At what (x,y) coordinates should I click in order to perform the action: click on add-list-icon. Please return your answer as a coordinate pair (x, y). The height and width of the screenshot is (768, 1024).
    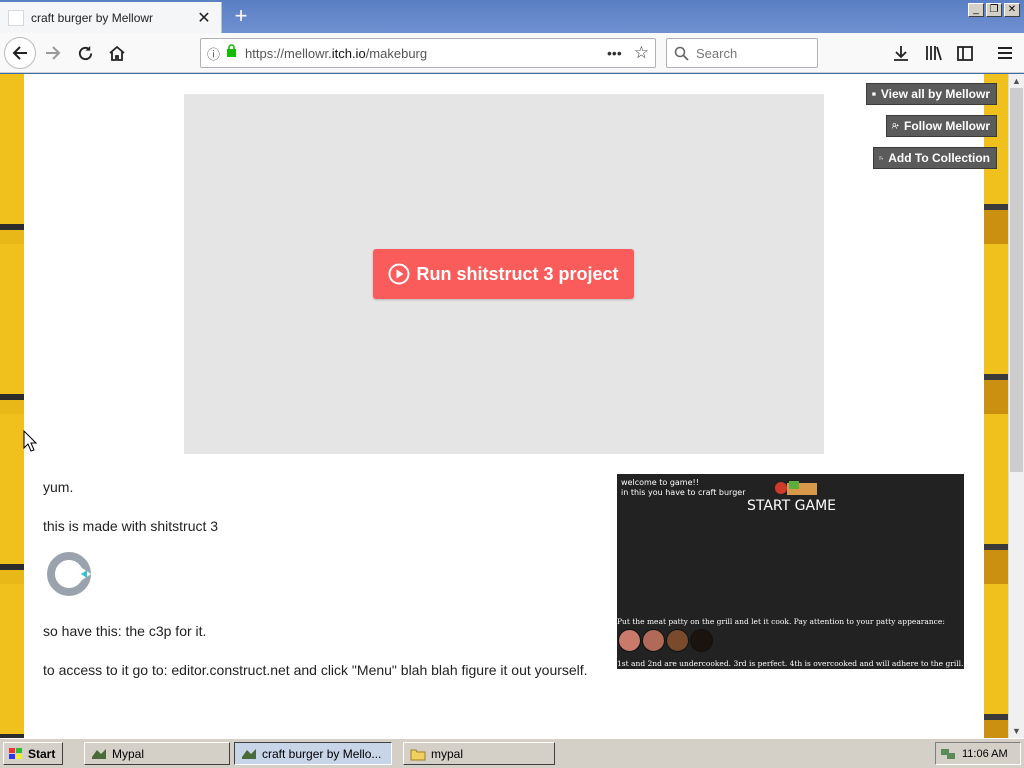
    Looking at the image, I should click on (881, 158).